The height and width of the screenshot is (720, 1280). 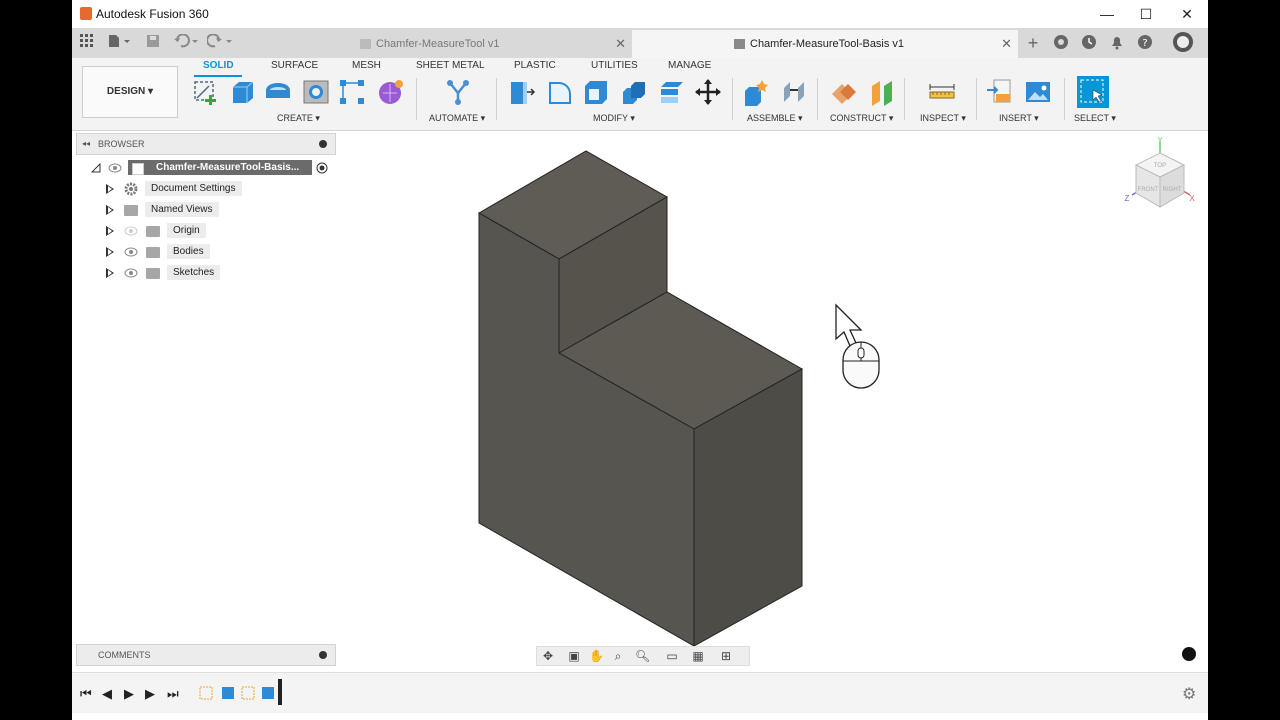 I want to click on play-icon: ▶, so click(x=129, y=694).